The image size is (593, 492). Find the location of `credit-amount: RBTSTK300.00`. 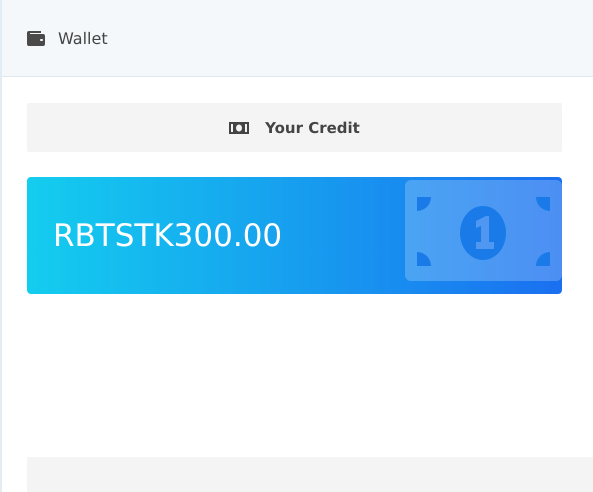

credit-amount: RBTSTK300.00 is located at coordinates (167, 236).